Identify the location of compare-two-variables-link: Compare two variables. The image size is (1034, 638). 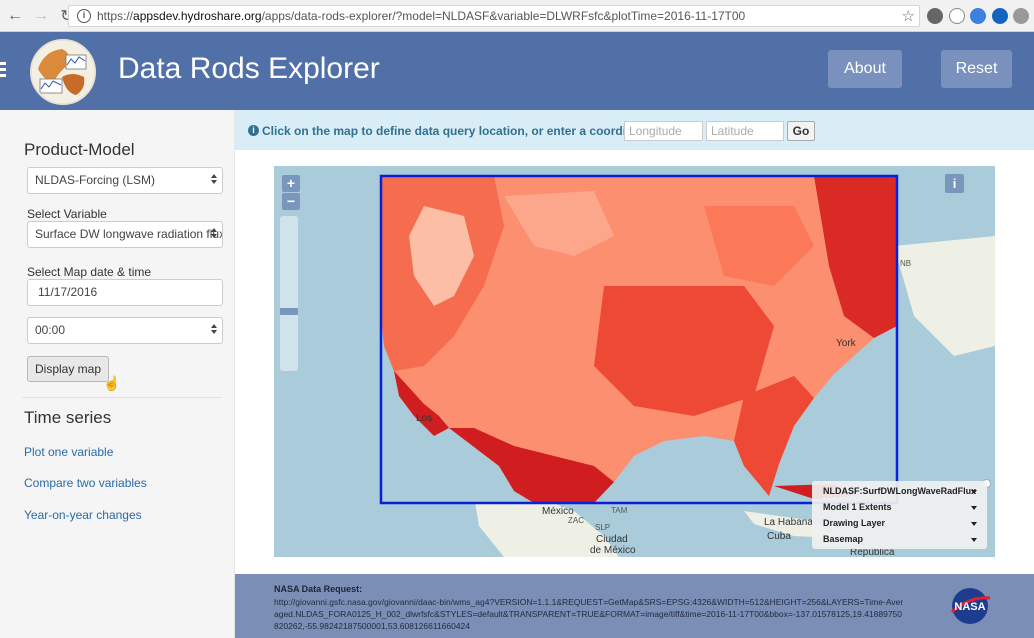
(85, 483).